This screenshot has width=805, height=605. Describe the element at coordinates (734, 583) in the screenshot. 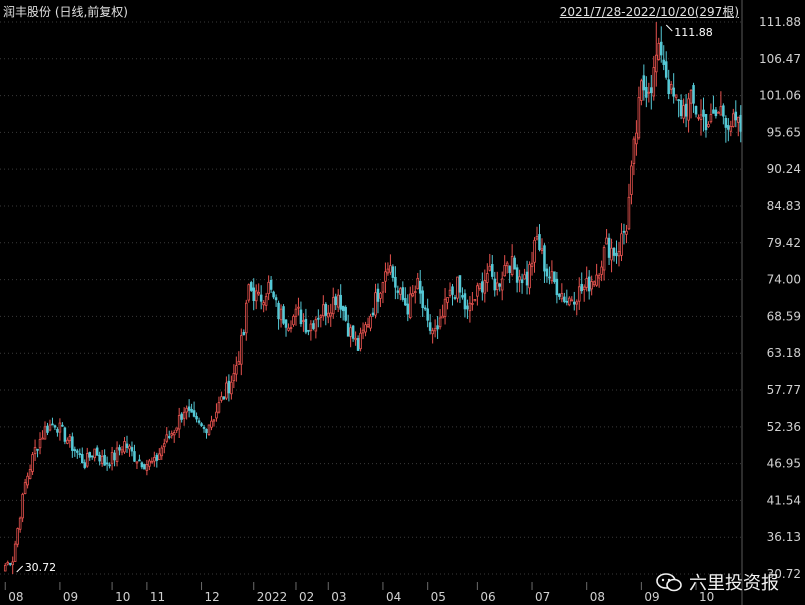

I see `watermark-text: 六里投资报` at that location.